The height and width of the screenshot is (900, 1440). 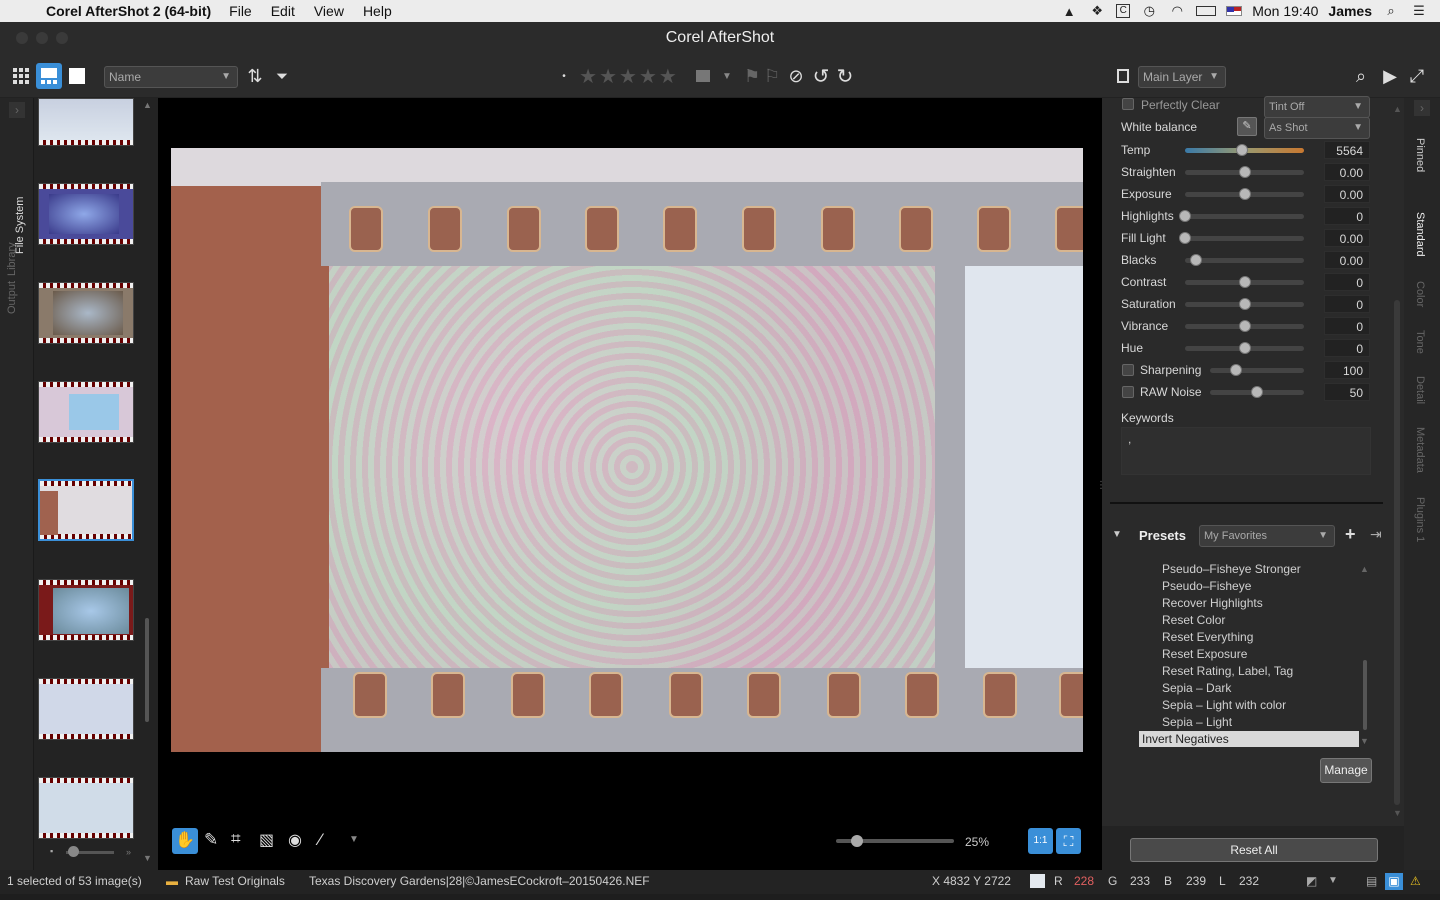 What do you see at coordinates (1311, 881) in the screenshot?
I see `tag-icon: ◩` at bounding box center [1311, 881].